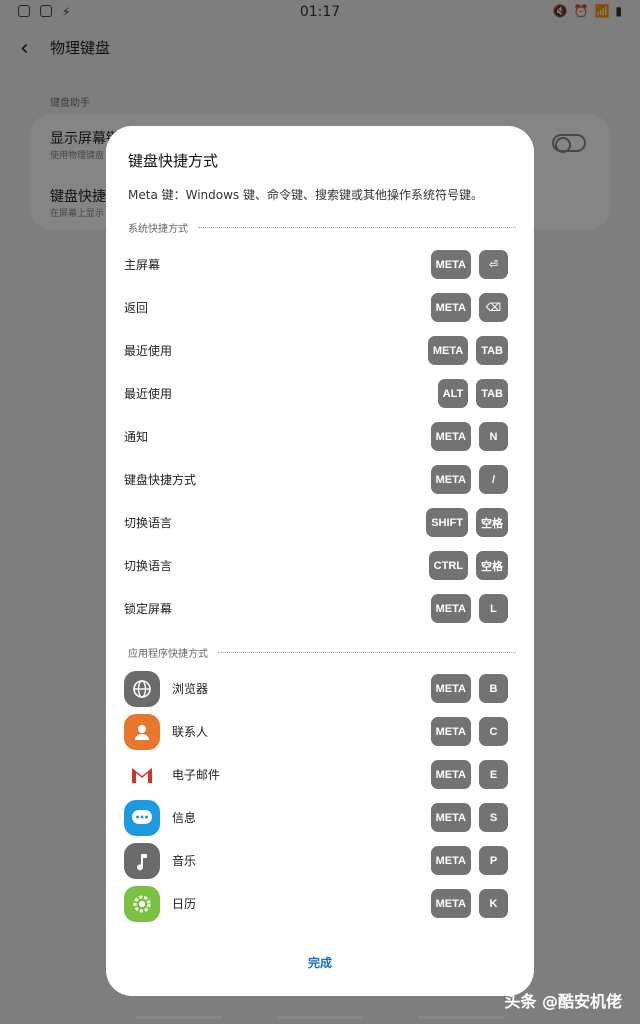 The width and height of the screenshot is (640, 1024). What do you see at coordinates (148, 609) in the screenshot?
I see `shortcut-label: 锁定屏幕` at bounding box center [148, 609].